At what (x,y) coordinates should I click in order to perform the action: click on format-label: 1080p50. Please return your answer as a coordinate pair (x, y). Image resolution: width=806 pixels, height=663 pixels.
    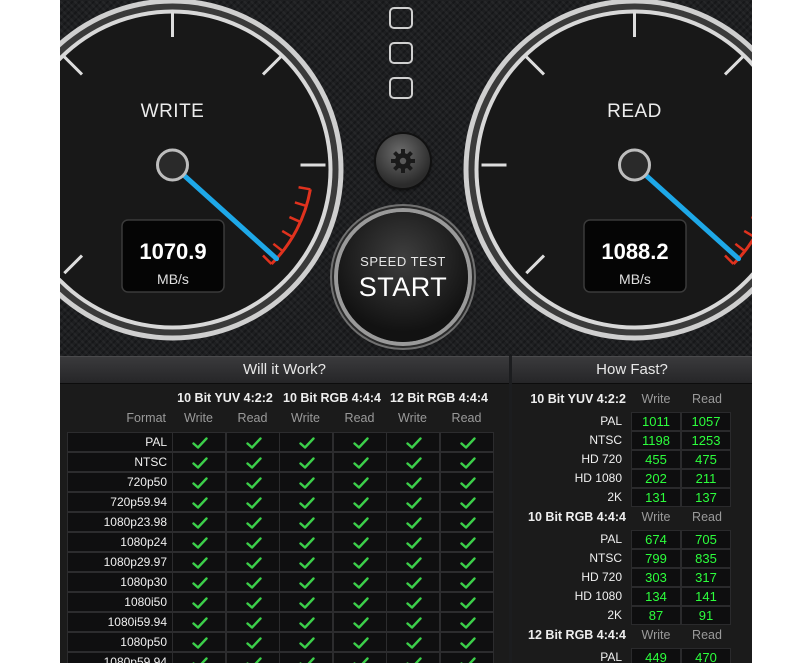
    Looking at the image, I should click on (143, 642).